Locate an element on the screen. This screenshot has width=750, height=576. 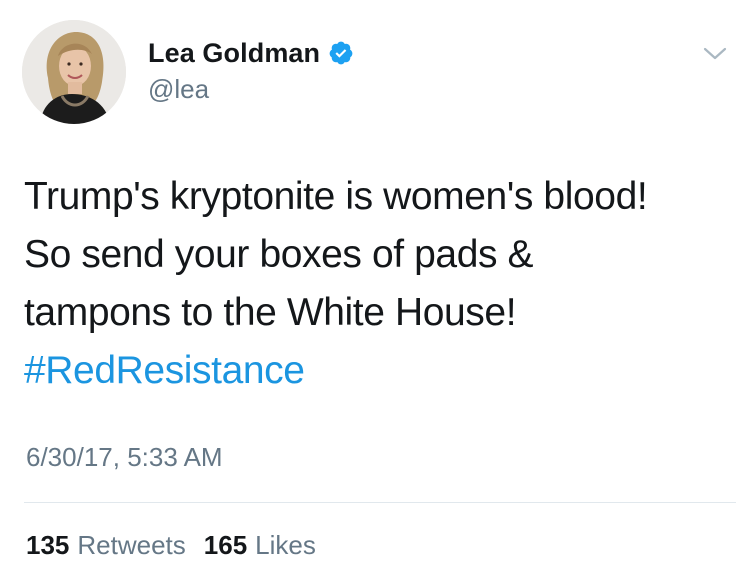
avatar-portrait-icon is located at coordinates (74, 72).